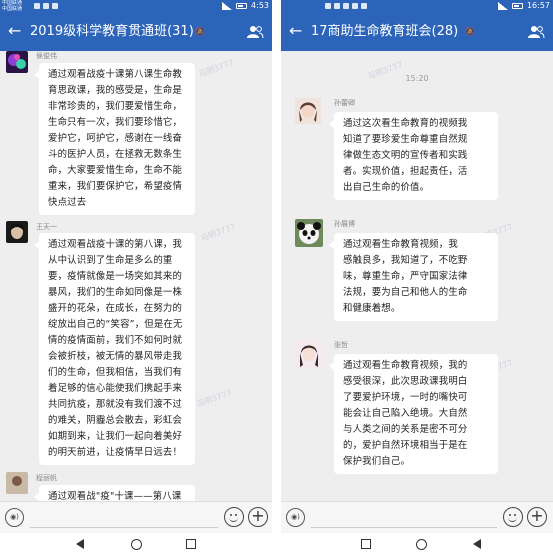 The height and width of the screenshot is (557, 553). Describe the element at coordinates (46, 56) in the screenshot. I see `sender-name: 侯俊伟` at that location.